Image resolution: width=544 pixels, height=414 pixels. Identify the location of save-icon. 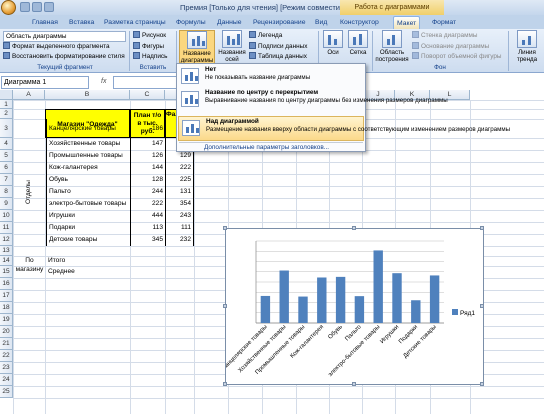
(25, 7).